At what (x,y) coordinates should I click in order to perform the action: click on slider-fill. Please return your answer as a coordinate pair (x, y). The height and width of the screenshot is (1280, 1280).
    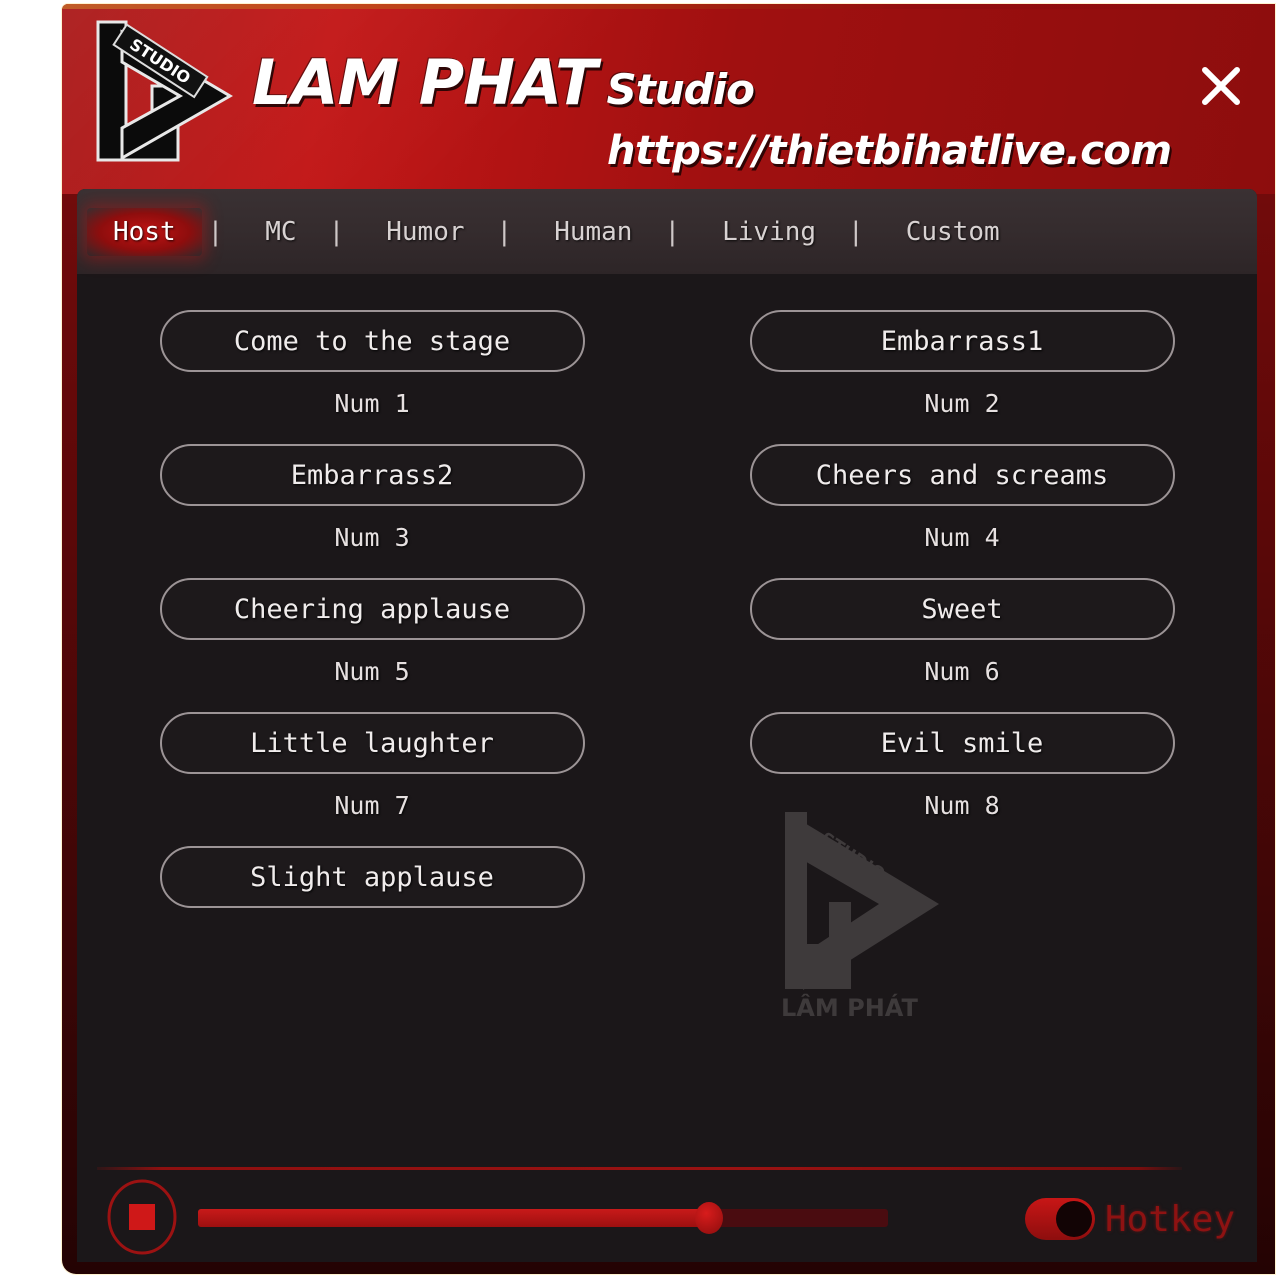
    Looking at the image, I should click on (453, 1218).